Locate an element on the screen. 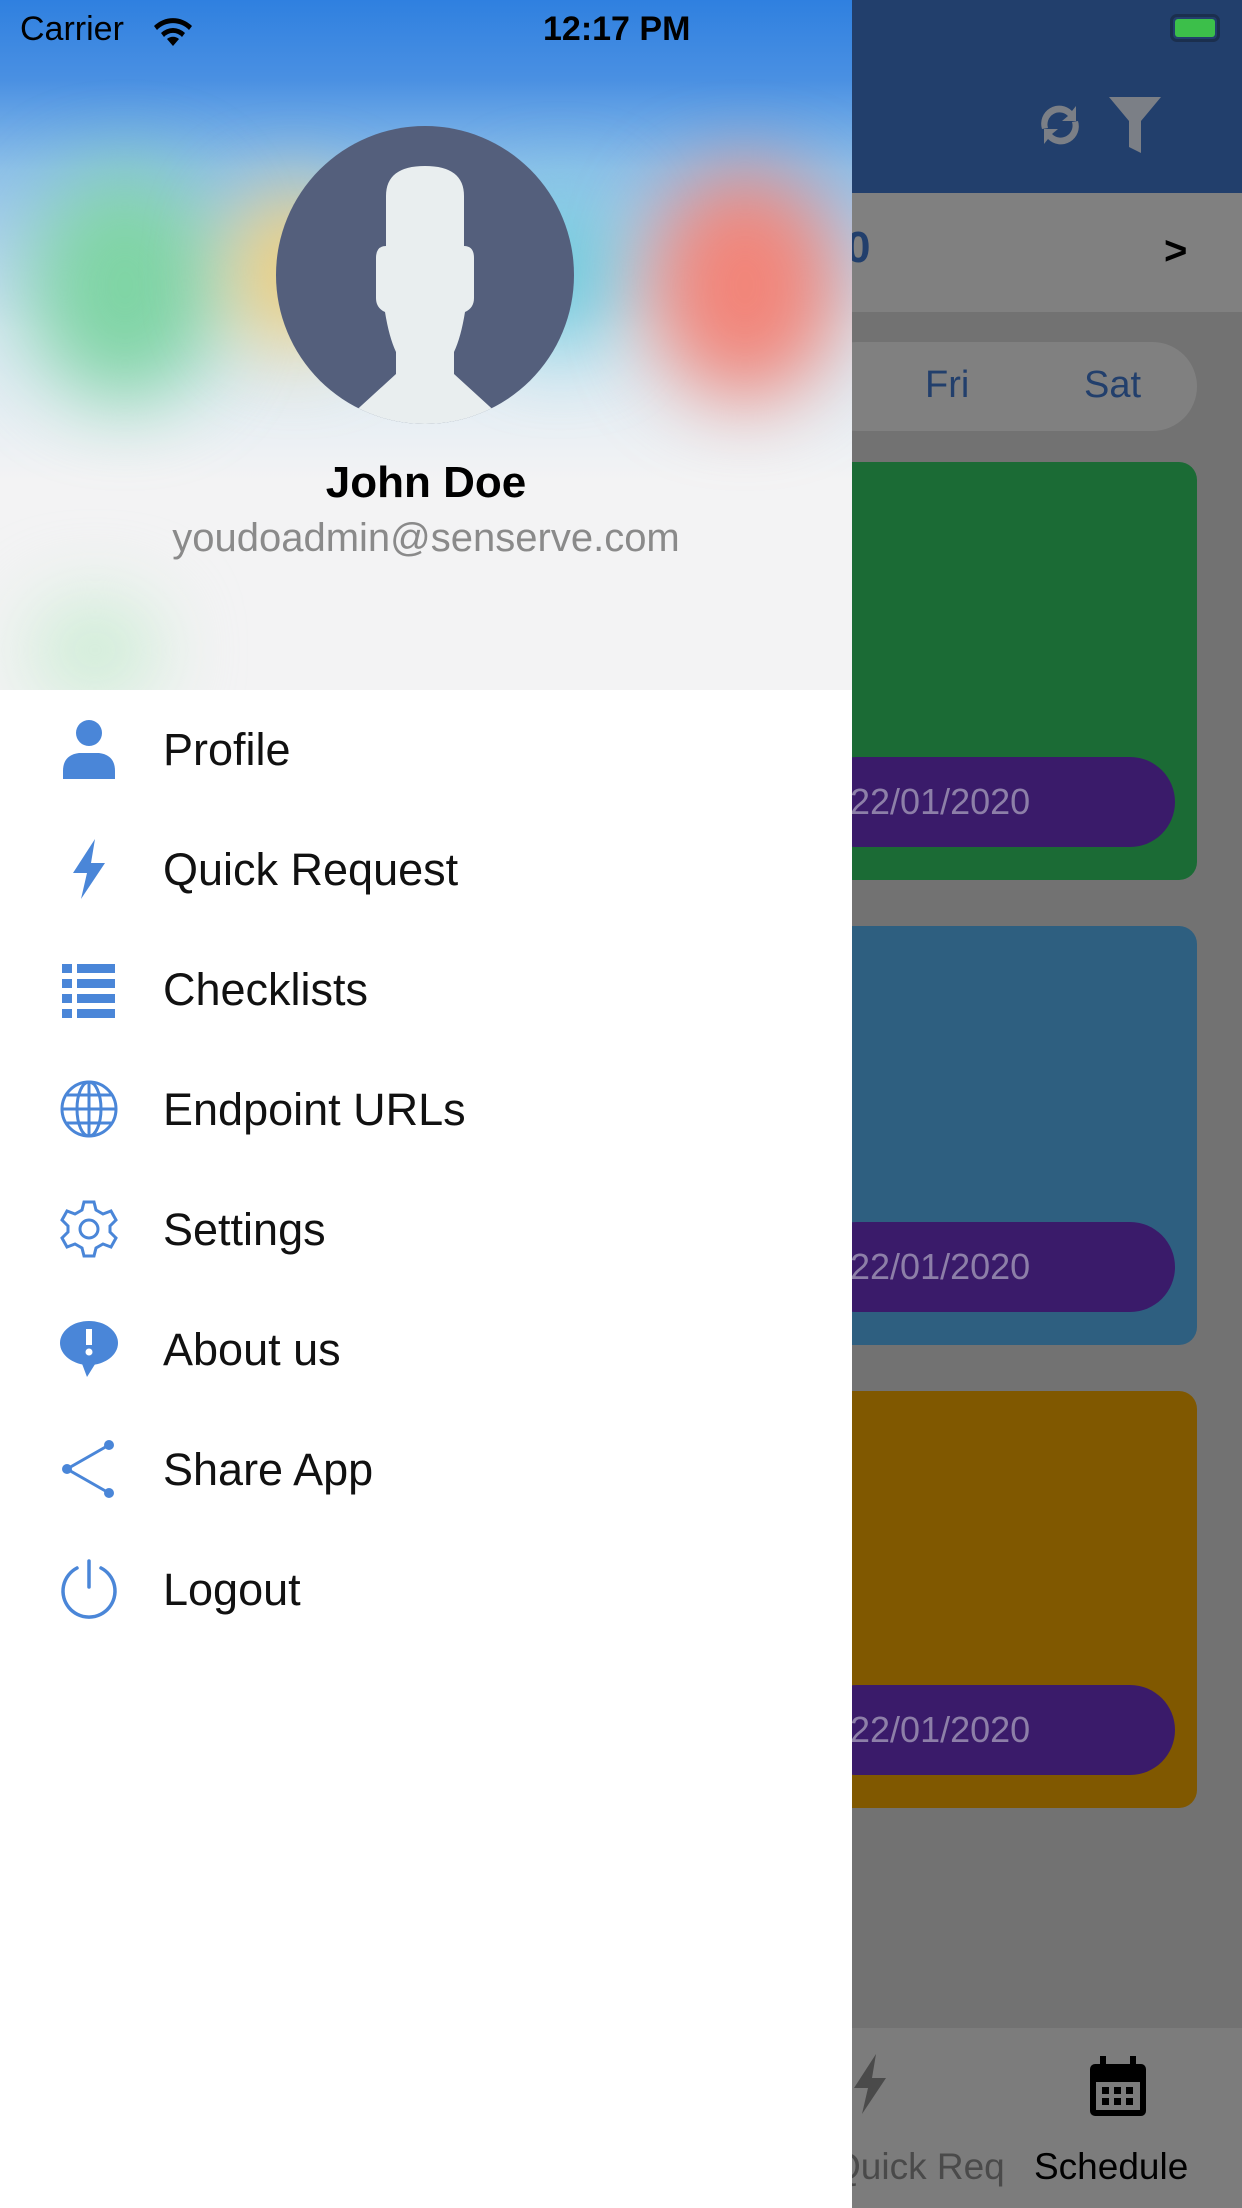 The width and height of the screenshot is (1242, 2208). person-silhouette-icon is located at coordinates (425, 295).